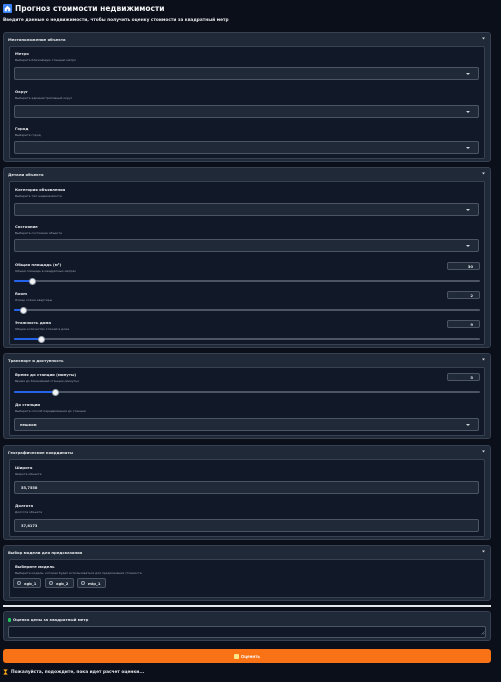 This screenshot has width=501, height=682. I want to click on output-label-text: Оценка цены за квадратный метр, so click(51, 619).